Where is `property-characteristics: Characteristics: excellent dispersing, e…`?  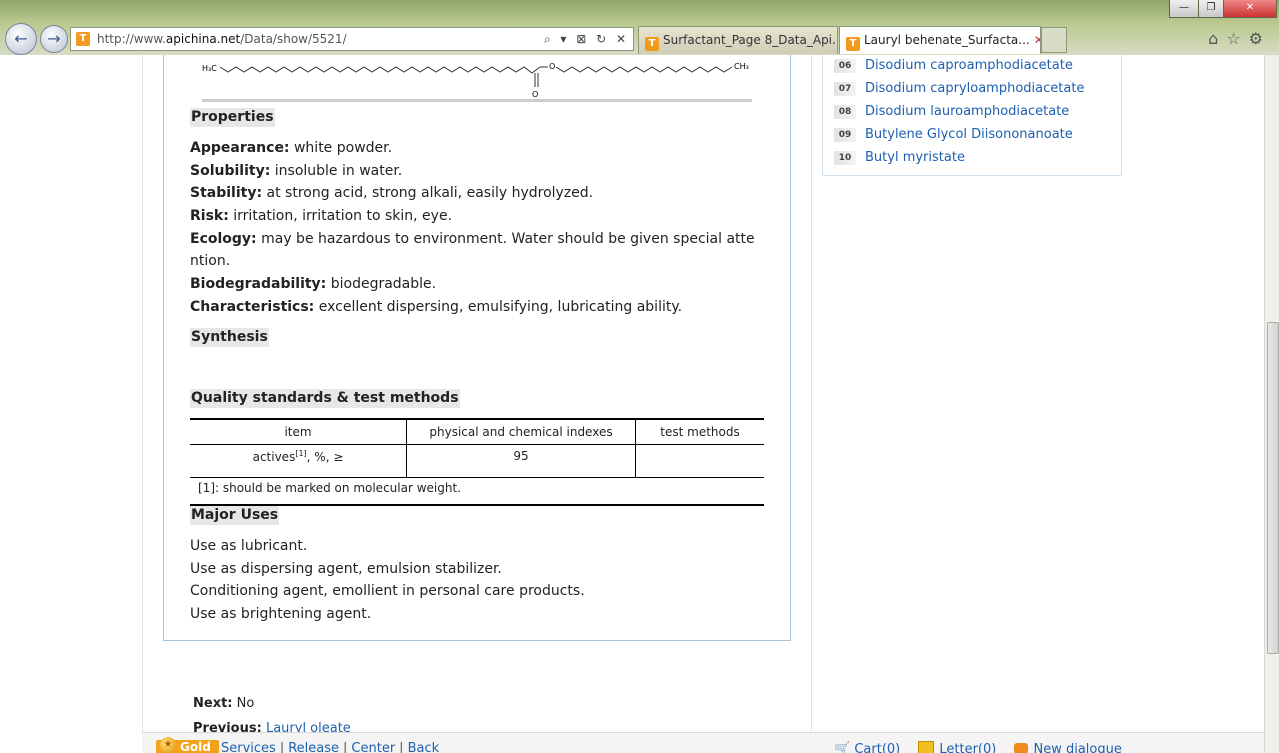 property-characteristics: Characteristics: excellent dispersing, e… is located at coordinates (477, 307).